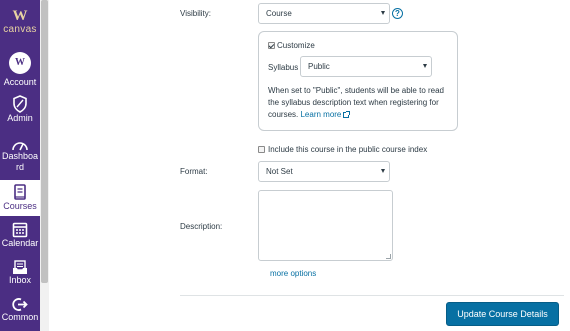  Describe the element at coordinates (388, 256) in the screenshot. I see `resize-grip-icon` at that location.